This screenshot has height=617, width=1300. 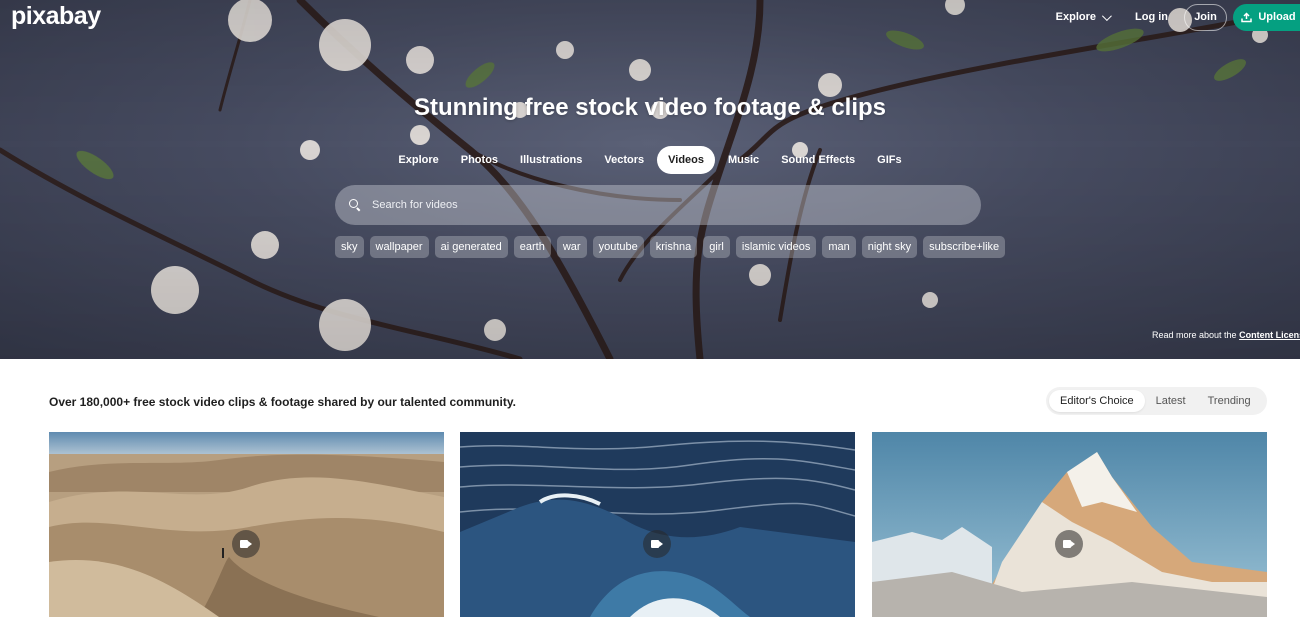 I want to click on content-license-link: Content License, so click(x=1269, y=335).